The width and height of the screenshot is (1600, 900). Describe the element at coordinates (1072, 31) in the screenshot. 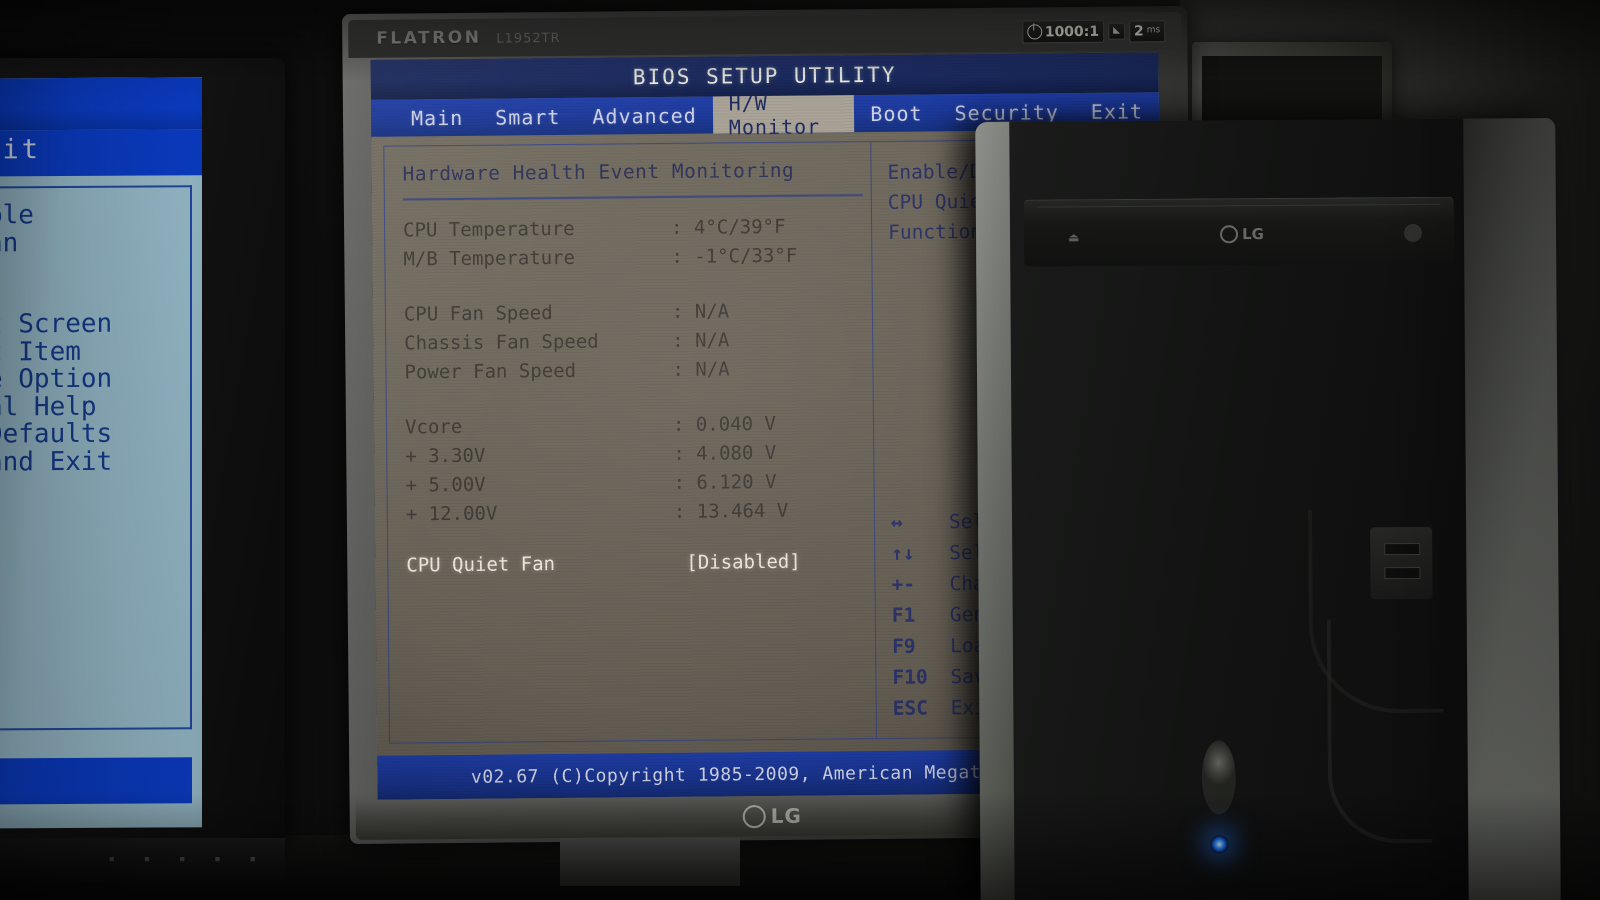

I see `contrast-value: 1000:1` at that location.